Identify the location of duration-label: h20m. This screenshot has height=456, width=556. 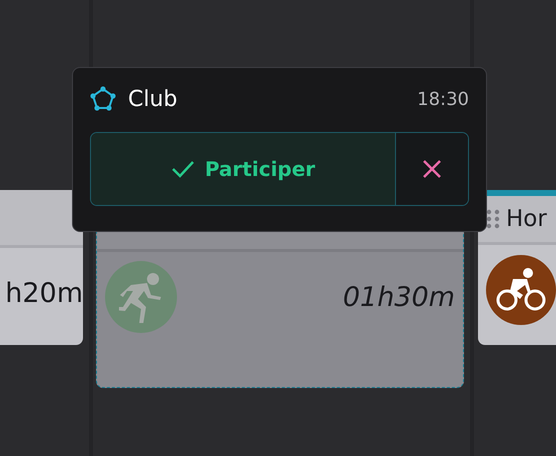
(44, 293).